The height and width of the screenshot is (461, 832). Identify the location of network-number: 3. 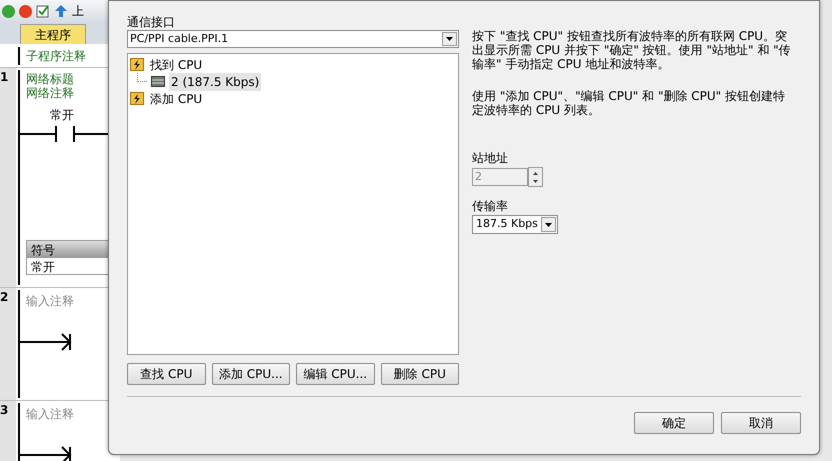
(4, 410).